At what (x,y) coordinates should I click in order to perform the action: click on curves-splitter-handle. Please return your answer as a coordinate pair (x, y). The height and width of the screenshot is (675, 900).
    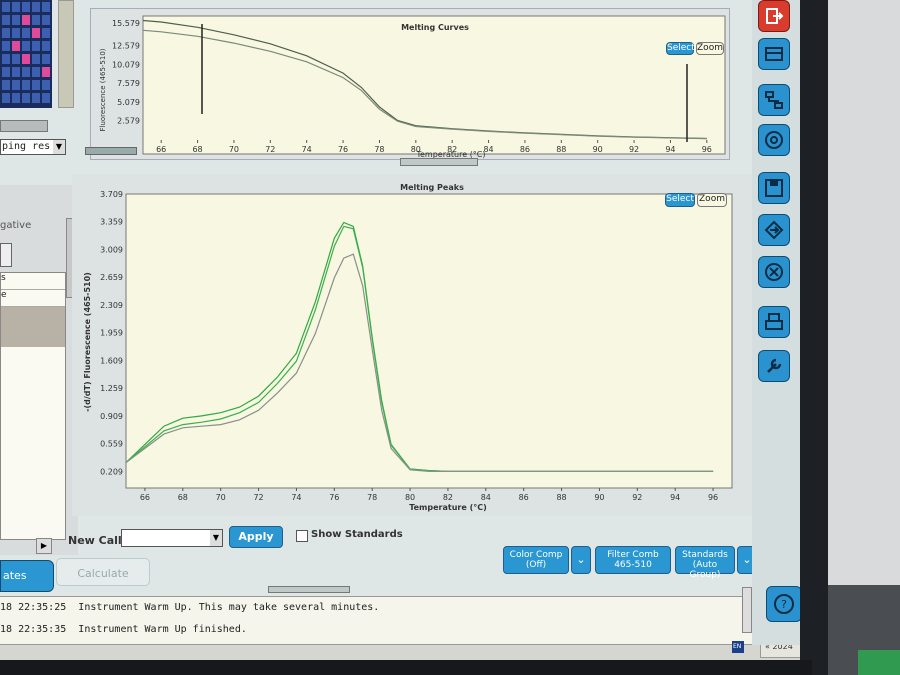
    Looking at the image, I should click on (111, 151).